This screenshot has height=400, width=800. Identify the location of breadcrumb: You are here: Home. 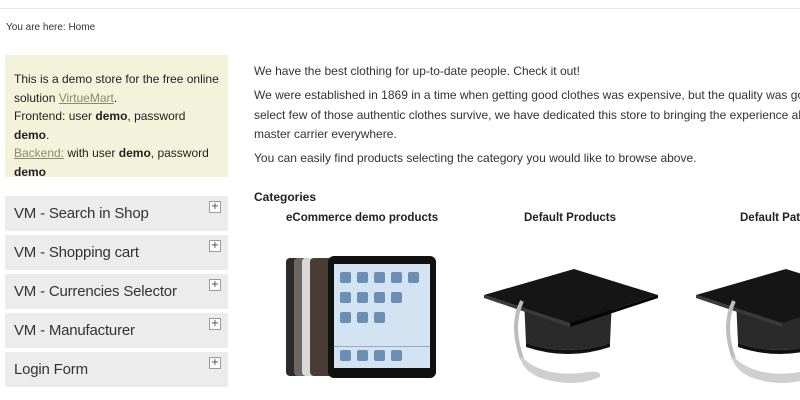
(51, 27).